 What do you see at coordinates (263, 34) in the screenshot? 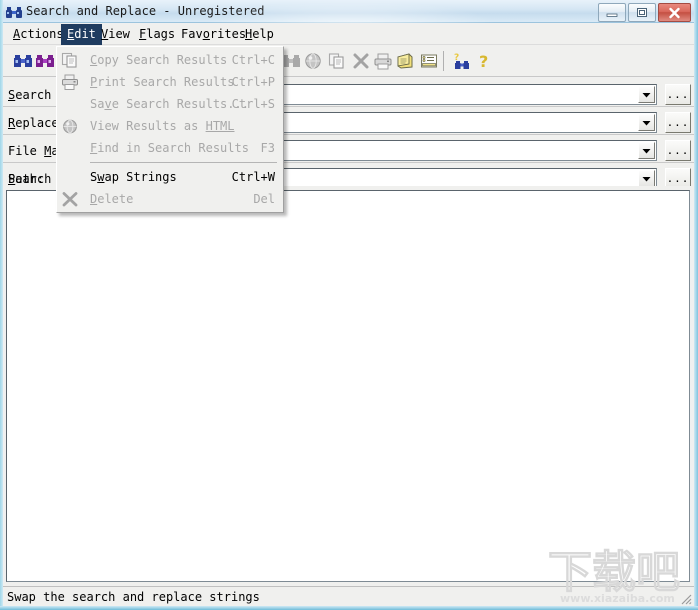
I see `menu-help-label: elp` at bounding box center [263, 34].